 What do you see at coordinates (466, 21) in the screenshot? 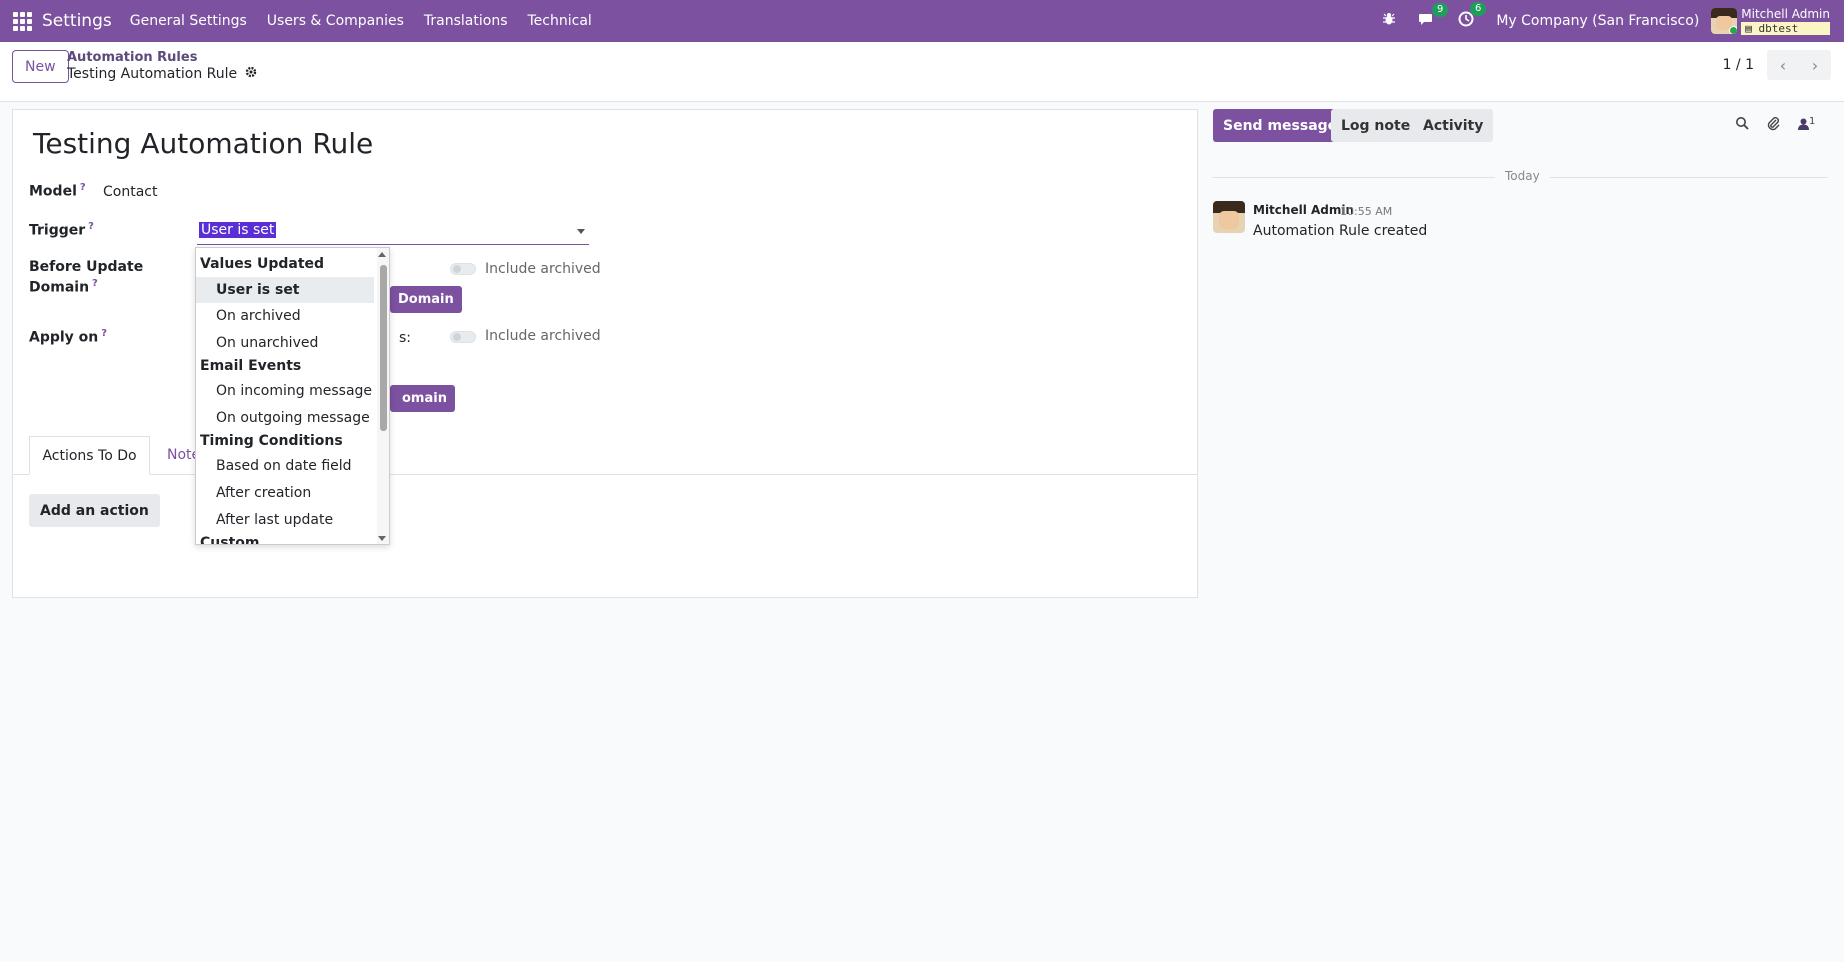
I see `menu-translations: Translations` at bounding box center [466, 21].